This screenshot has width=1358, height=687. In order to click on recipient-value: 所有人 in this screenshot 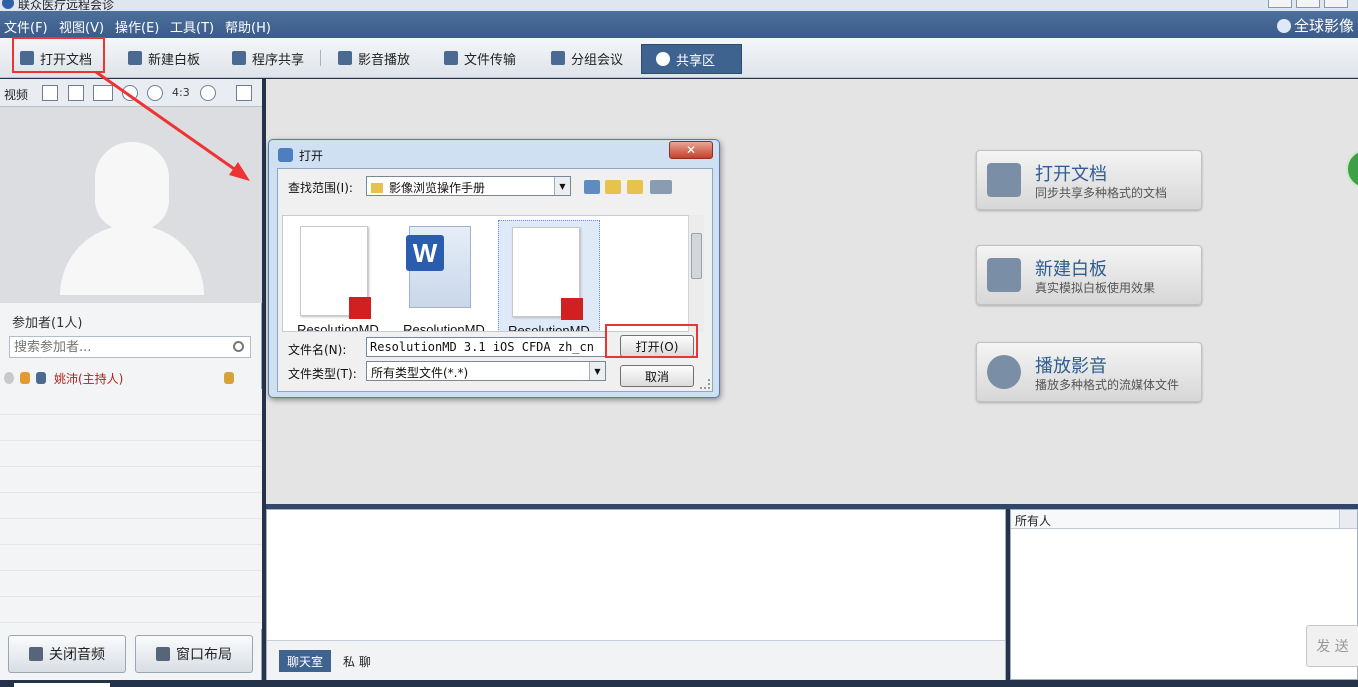, I will do `click(1033, 521)`.